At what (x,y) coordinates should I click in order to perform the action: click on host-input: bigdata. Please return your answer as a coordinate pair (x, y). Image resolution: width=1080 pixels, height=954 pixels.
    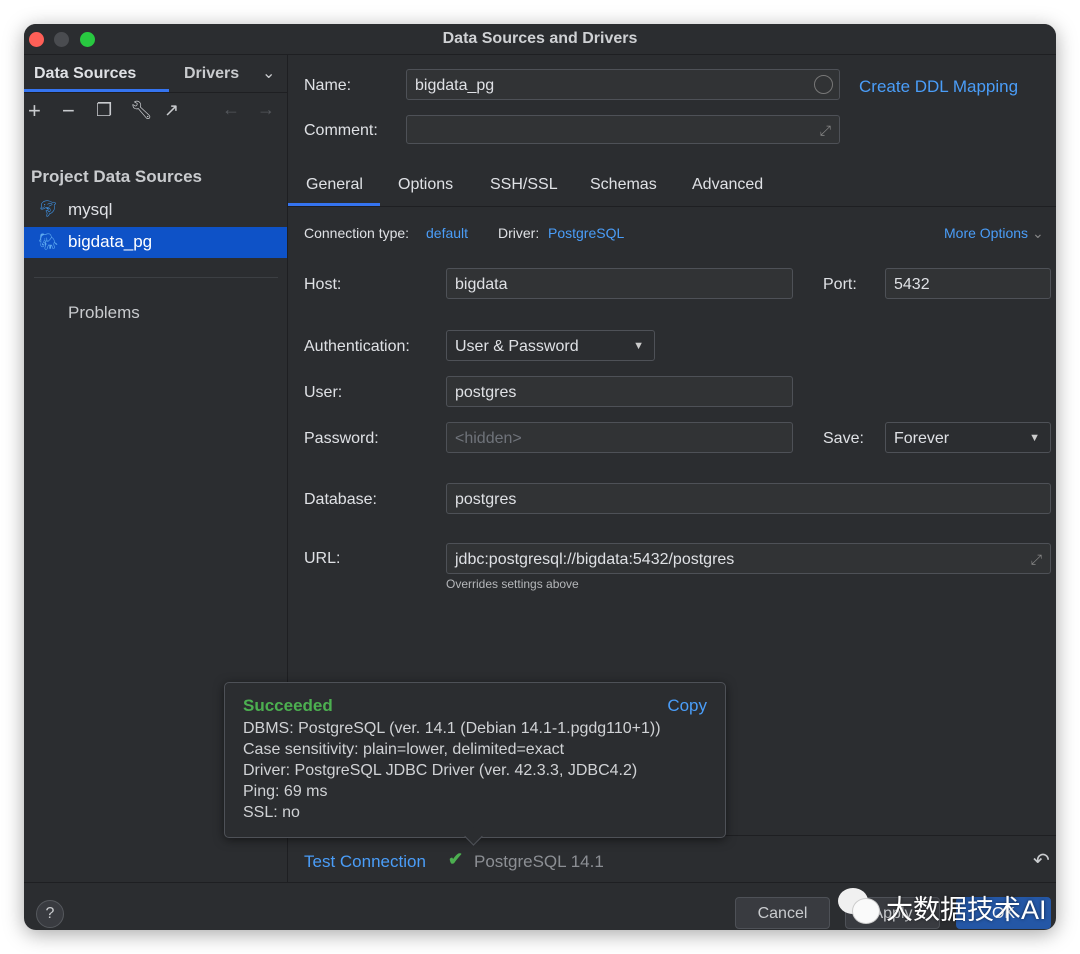
    Looking at the image, I should click on (619, 283).